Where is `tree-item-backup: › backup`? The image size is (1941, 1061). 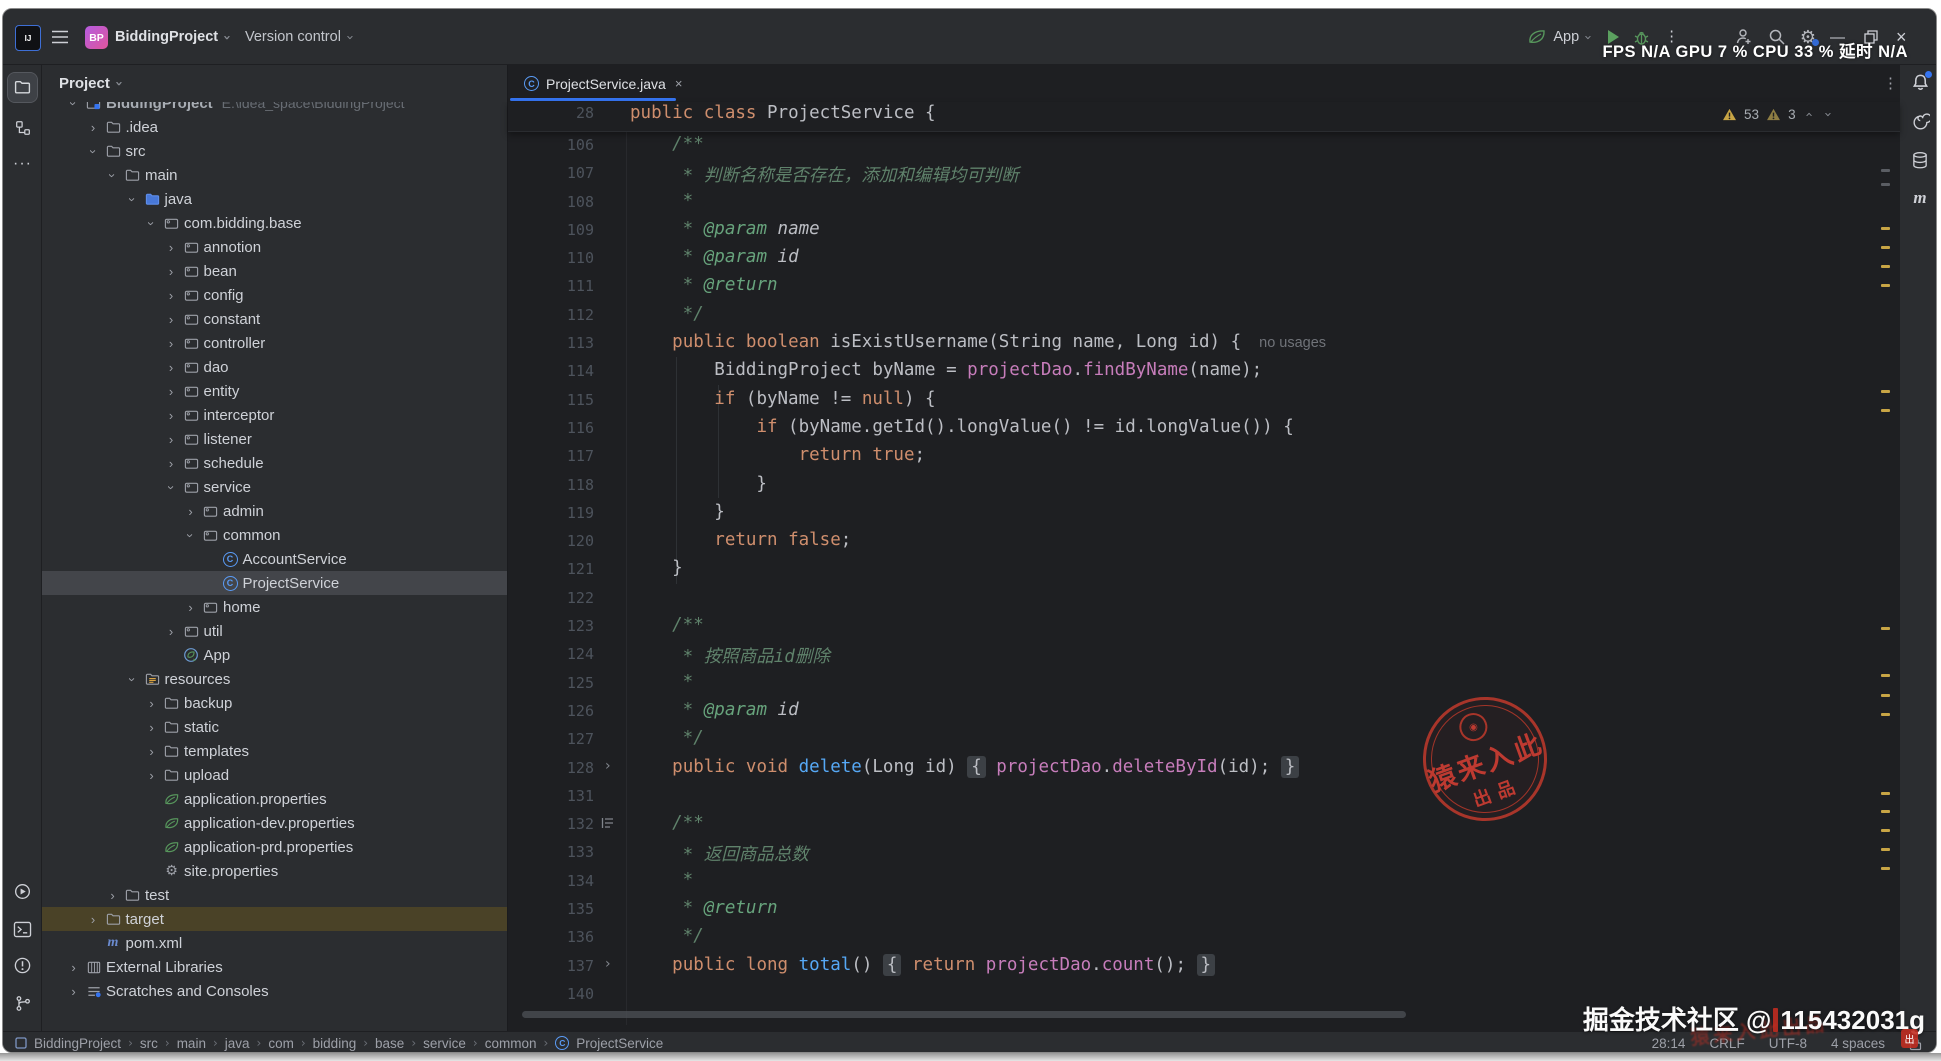 tree-item-backup: › backup is located at coordinates (274, 703).